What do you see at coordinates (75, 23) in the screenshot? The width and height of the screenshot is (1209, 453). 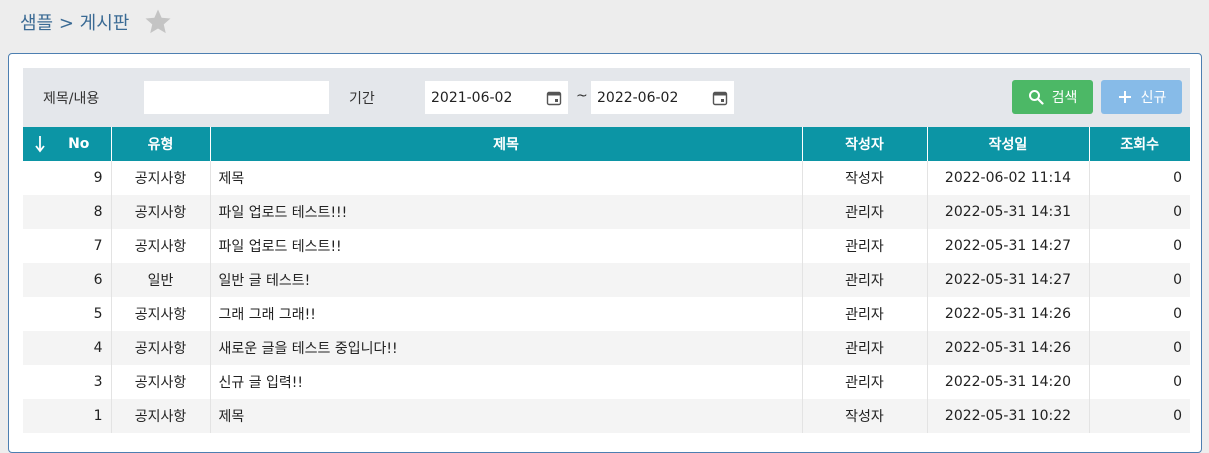 I see `breadcrumb-text: 샘플 > 게시판` at bounding box center [75, 23].